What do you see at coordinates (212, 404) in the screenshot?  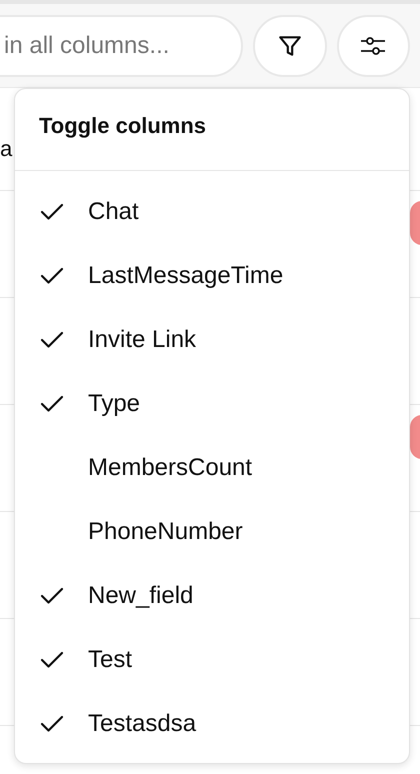 I see `column-toggle-item: Type` at bounding box center [212, 404].